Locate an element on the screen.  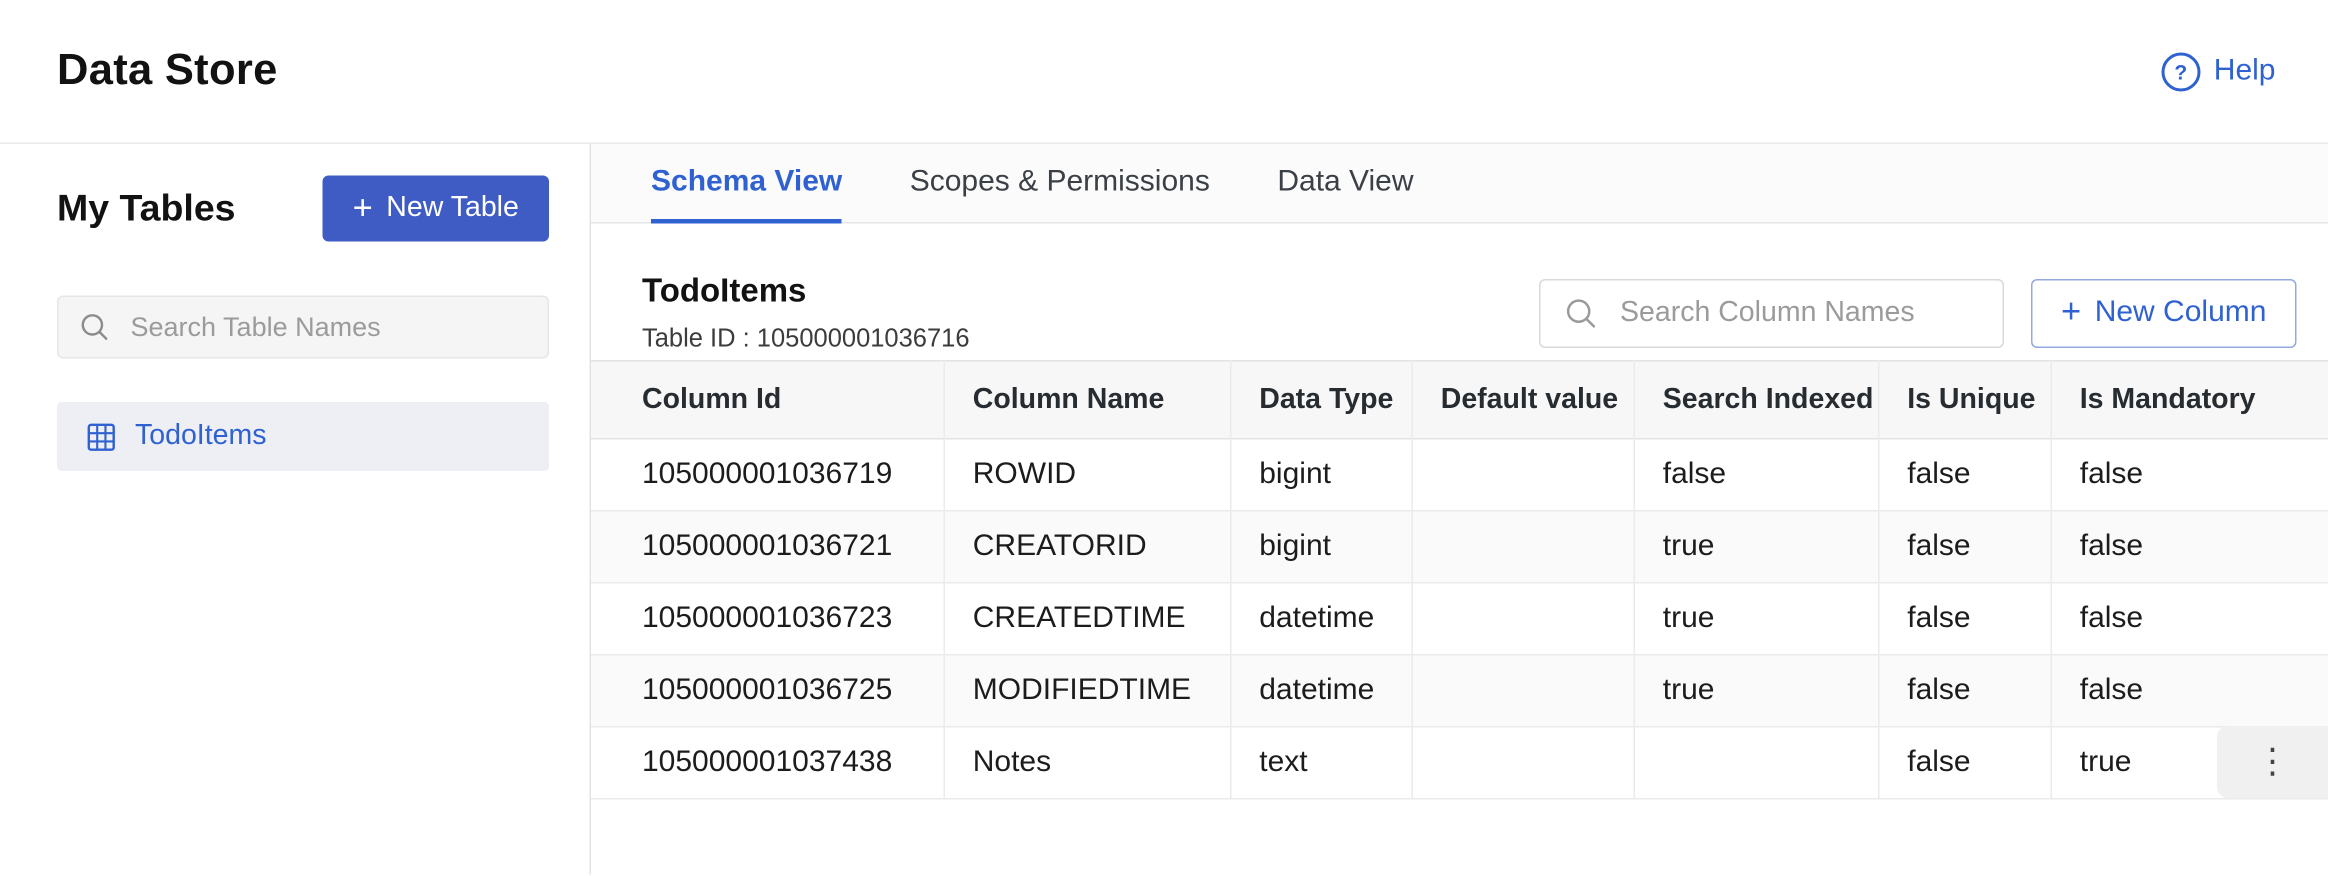
kebab-icon: ⋮ is located at coordinates (2272, 761).